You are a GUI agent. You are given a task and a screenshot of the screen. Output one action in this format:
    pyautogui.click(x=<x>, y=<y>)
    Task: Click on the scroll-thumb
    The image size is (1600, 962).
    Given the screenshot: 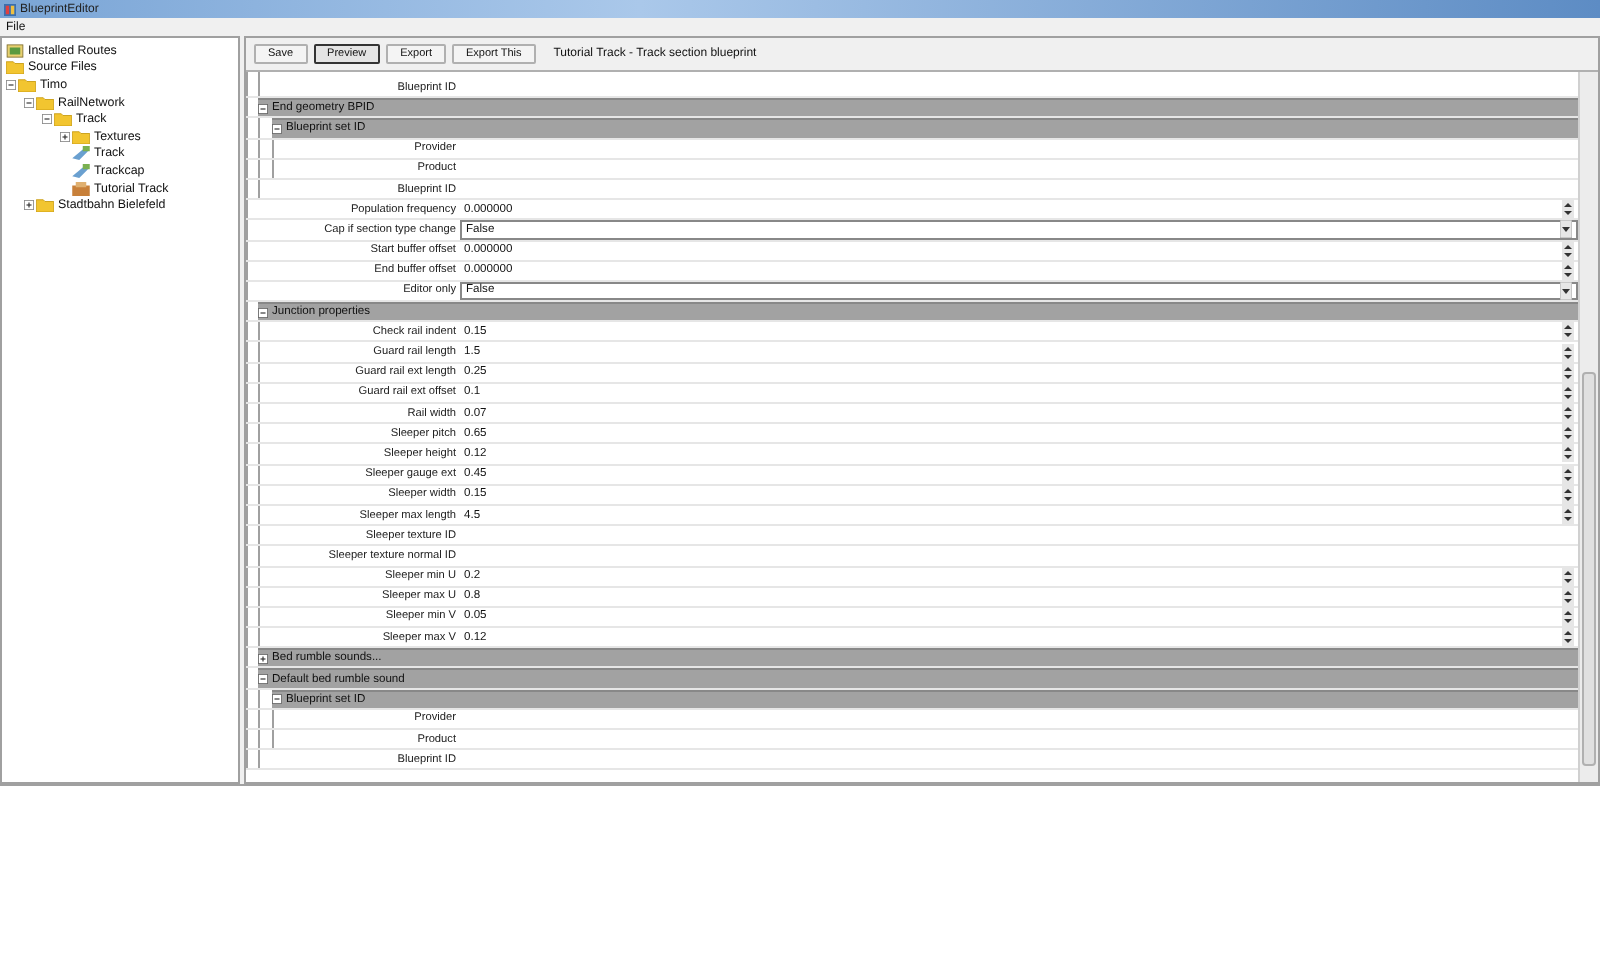 What is the action you would take?
    pyautogui.click(x=1589, y=569)
    